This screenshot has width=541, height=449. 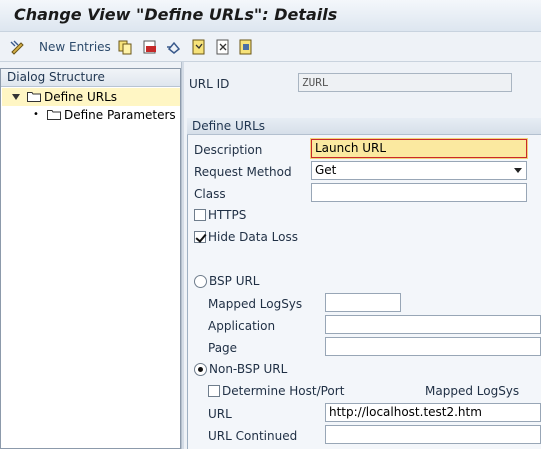 I want to click on url-continued-input, so click(x=433, y=434).